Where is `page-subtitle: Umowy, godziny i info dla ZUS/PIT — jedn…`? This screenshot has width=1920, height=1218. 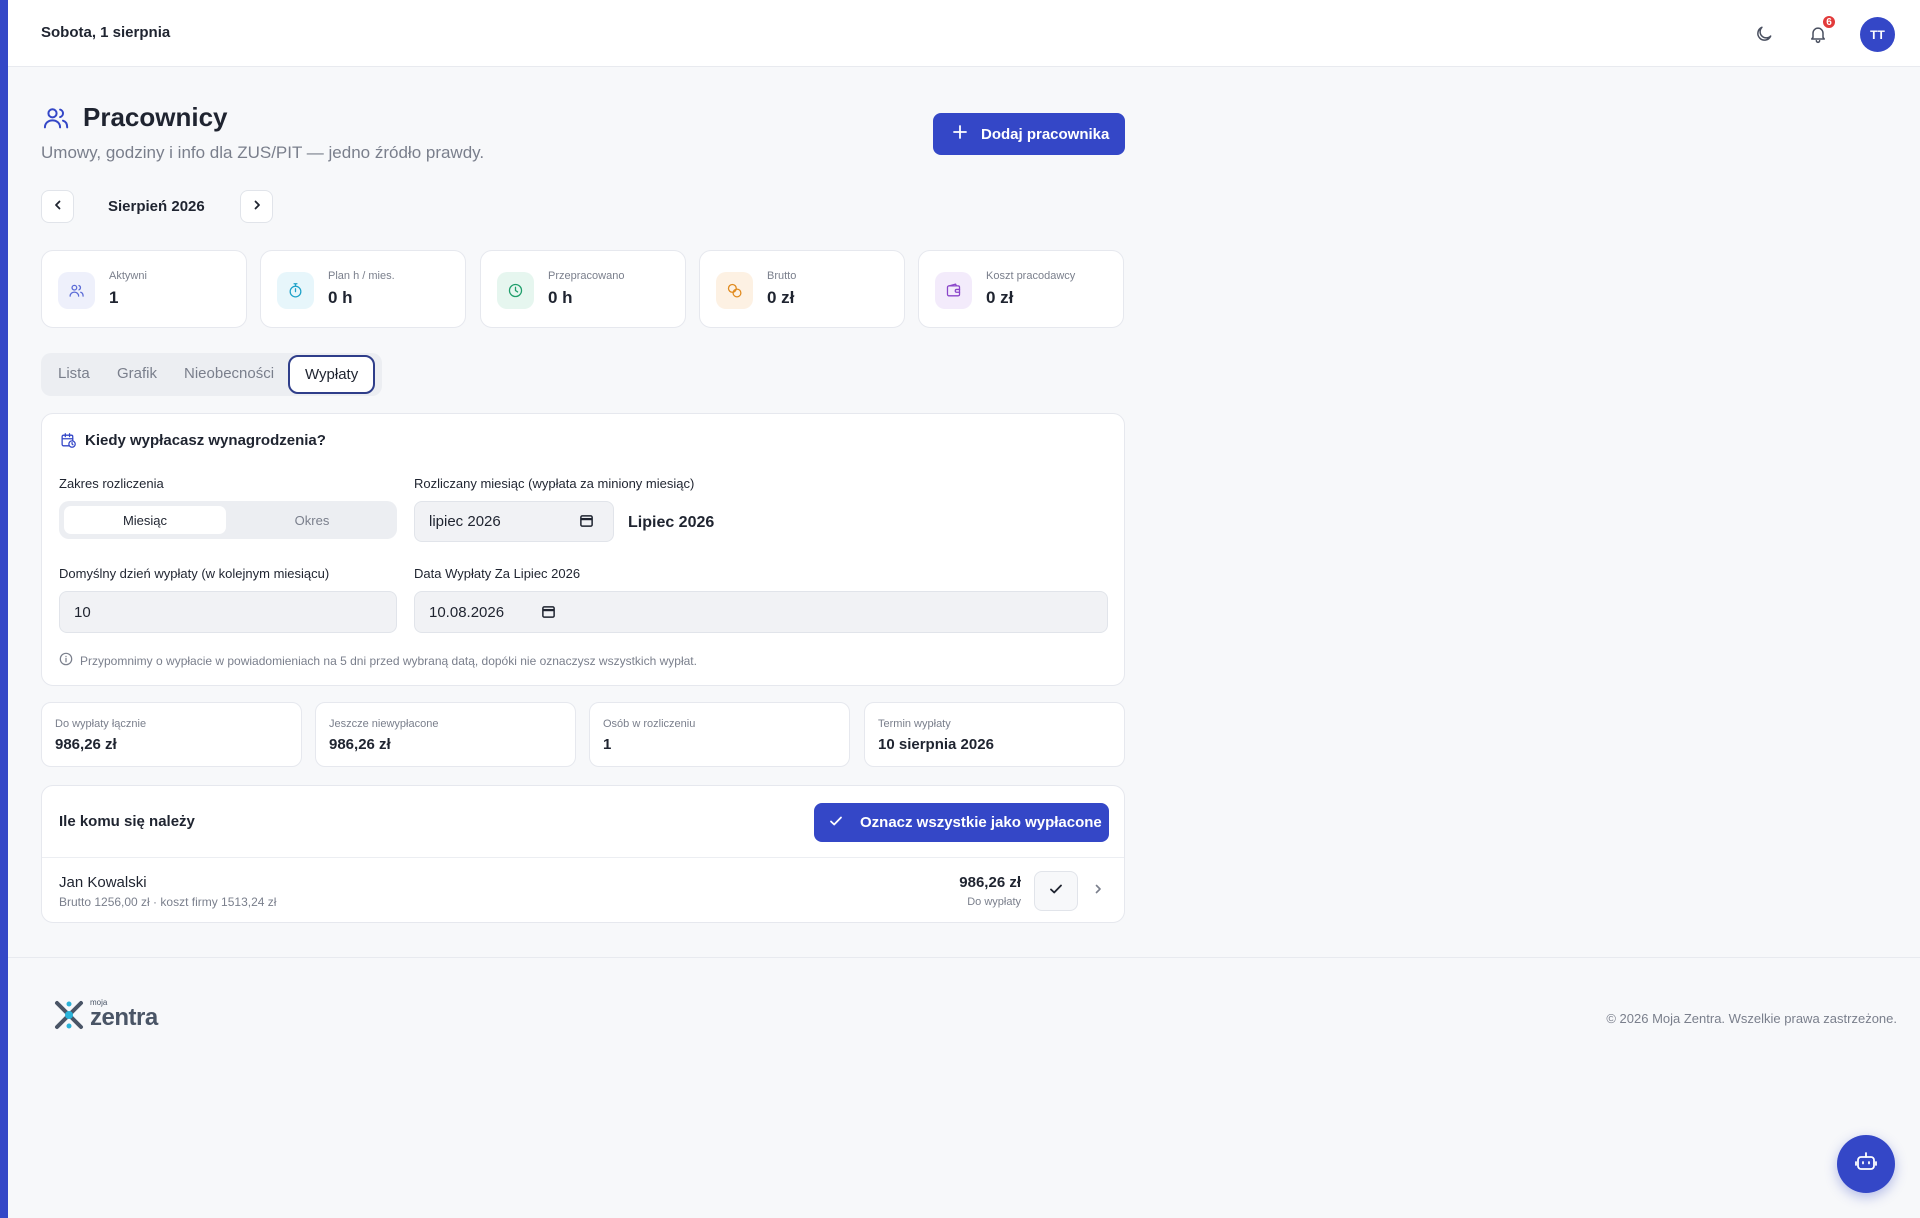 page-subtitle: Umowy, godziny i info dla ZUS/PIT — jedn… is located at coordinates (263, 152).